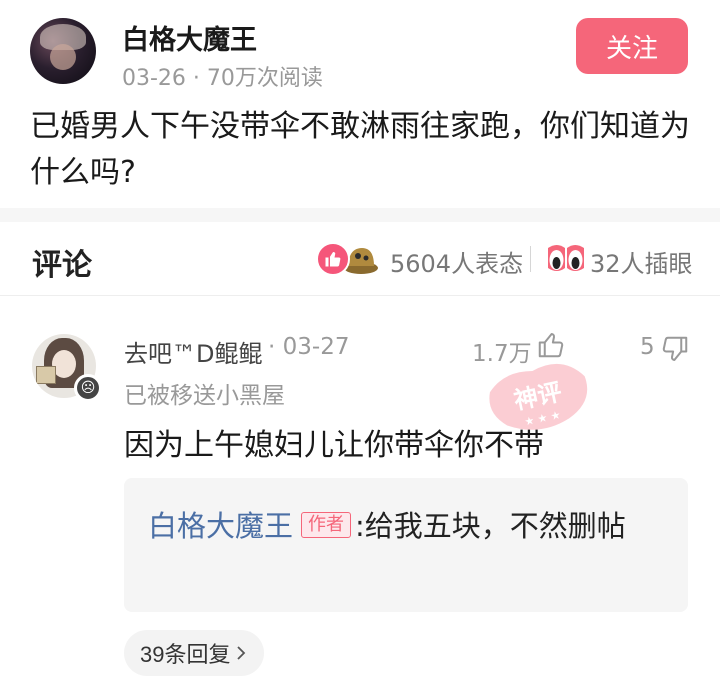  Describe the element at coordinates (63, 57) in the screenshot. I see `avatar-face` at that location.